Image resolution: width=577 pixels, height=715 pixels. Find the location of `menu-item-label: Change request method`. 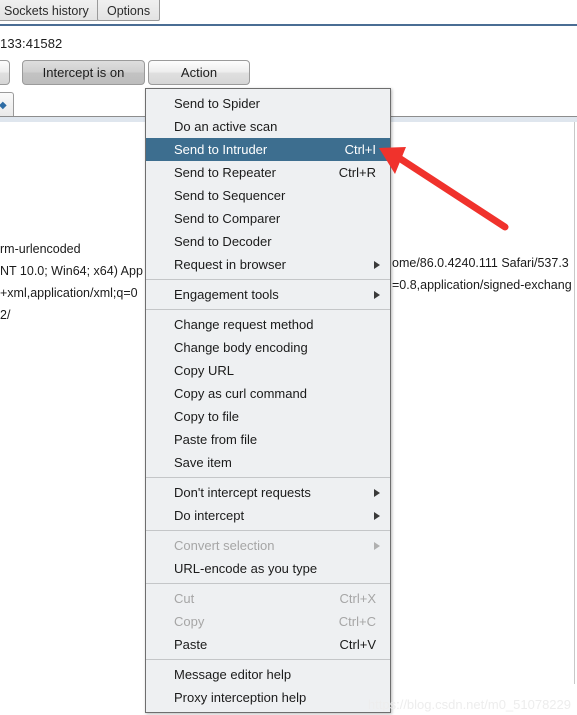

menu-item-label: Change request method is located at coordinates (244, 324).